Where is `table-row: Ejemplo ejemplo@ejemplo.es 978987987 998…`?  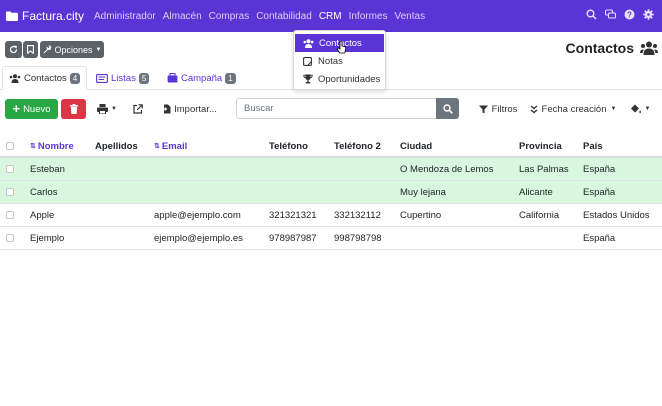
table-row: Ejemplo ejemplo@ejemplo.es 978987987 998… is located at coordinates (331, 238).